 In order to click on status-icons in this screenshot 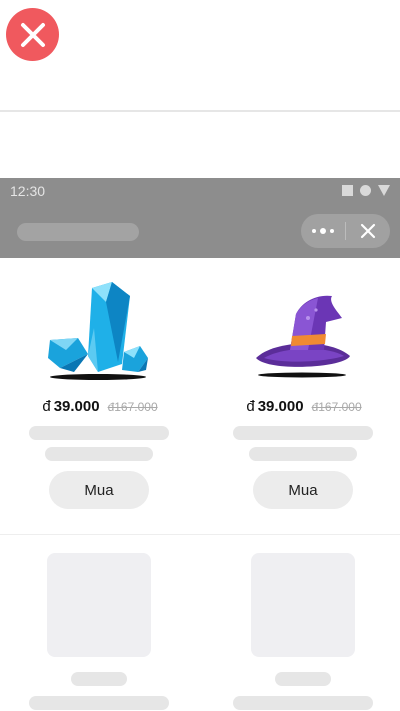, I will do `click(366, 190)`.